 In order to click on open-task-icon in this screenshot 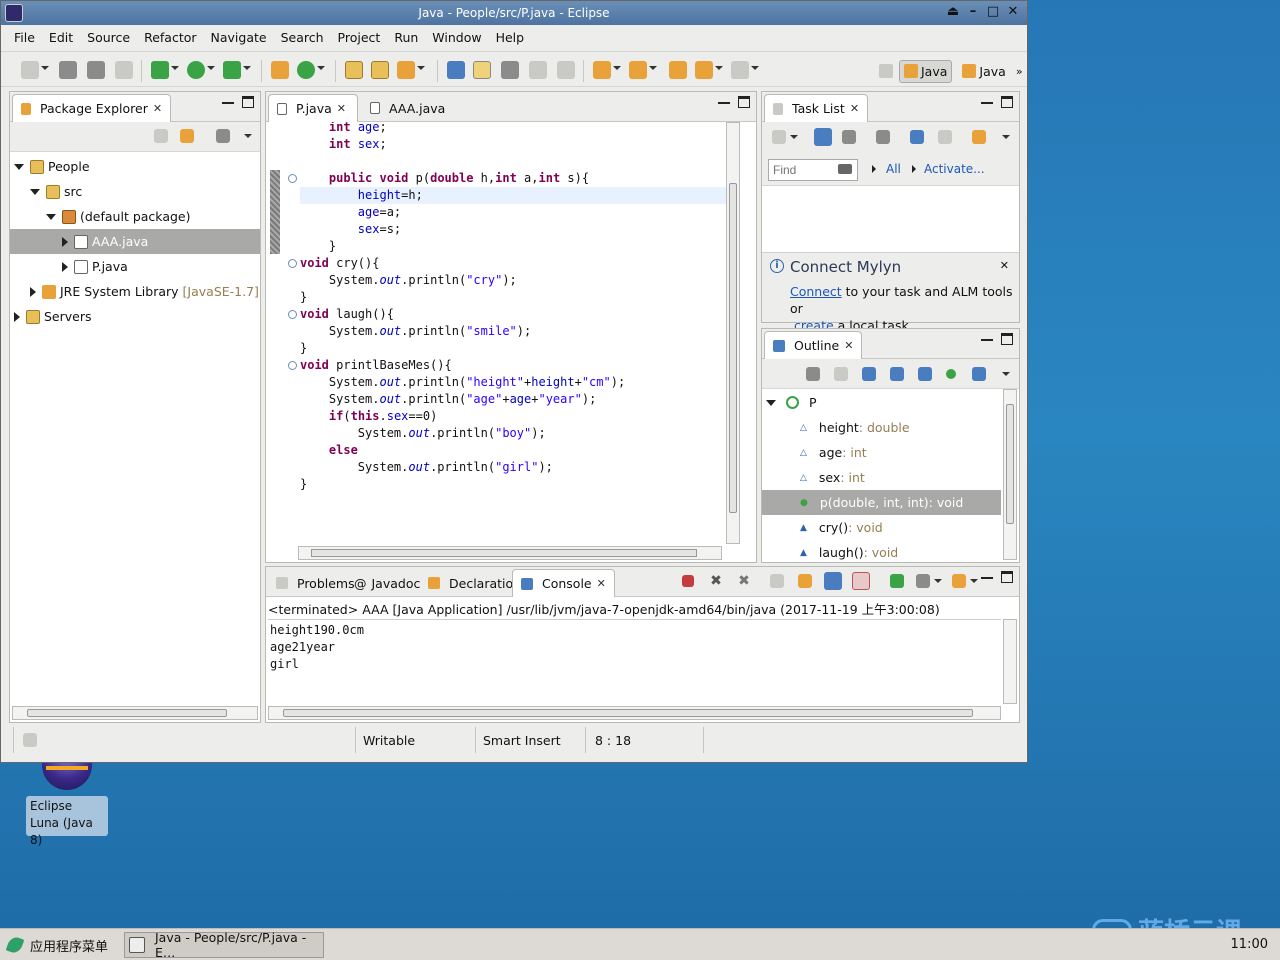, I will do `click(380, 70)`.